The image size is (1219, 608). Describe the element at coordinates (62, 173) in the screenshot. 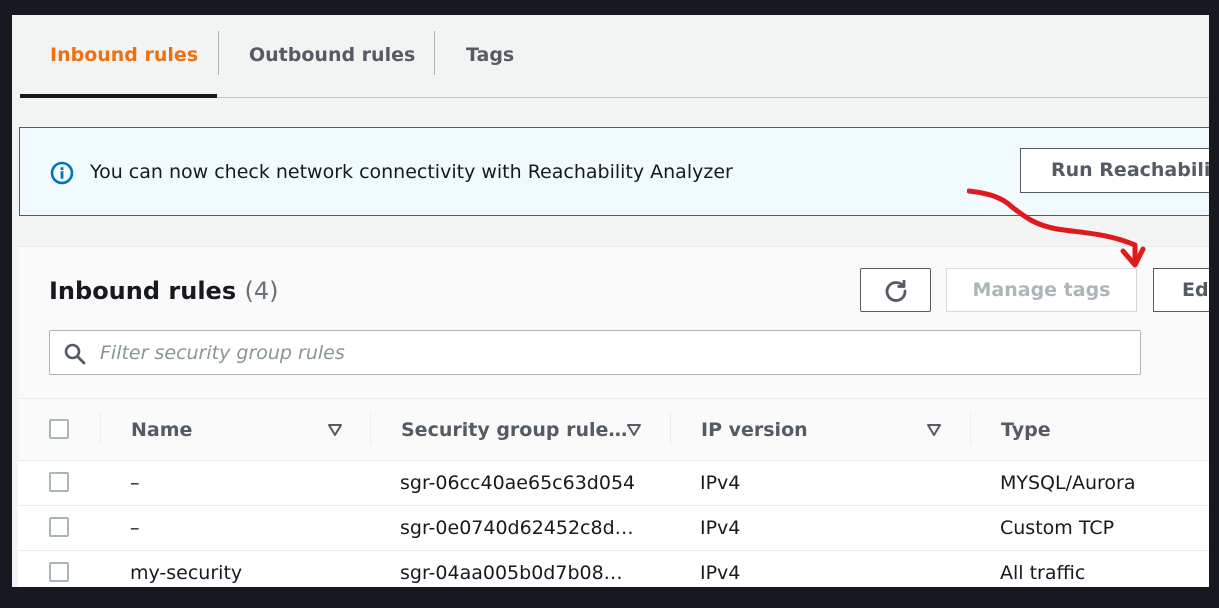

I see `info-icon` at that location.